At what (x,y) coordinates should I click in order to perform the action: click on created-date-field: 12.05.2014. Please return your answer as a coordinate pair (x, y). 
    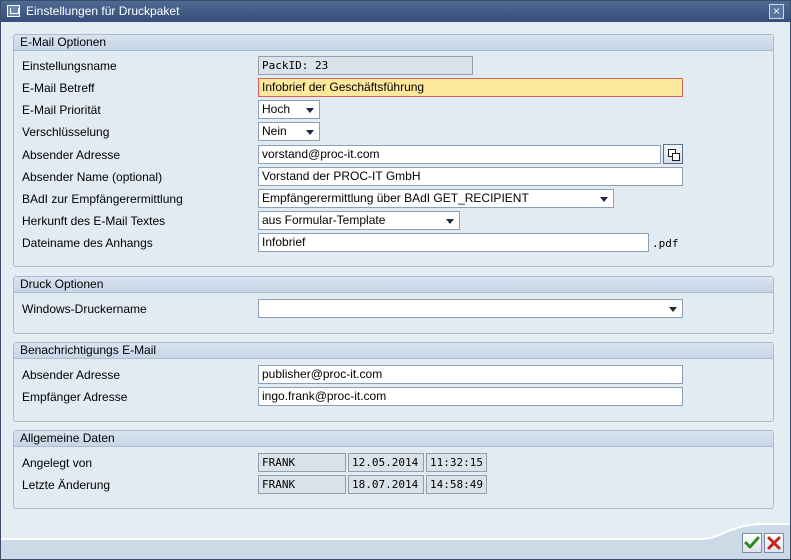
    Looking at the image, I should click on (386, 462).